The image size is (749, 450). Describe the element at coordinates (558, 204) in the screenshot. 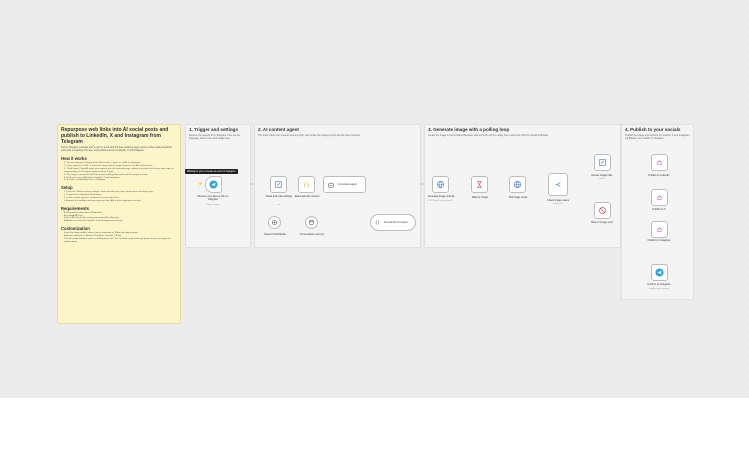

I see `node-sublabel: routing rules` at that location.